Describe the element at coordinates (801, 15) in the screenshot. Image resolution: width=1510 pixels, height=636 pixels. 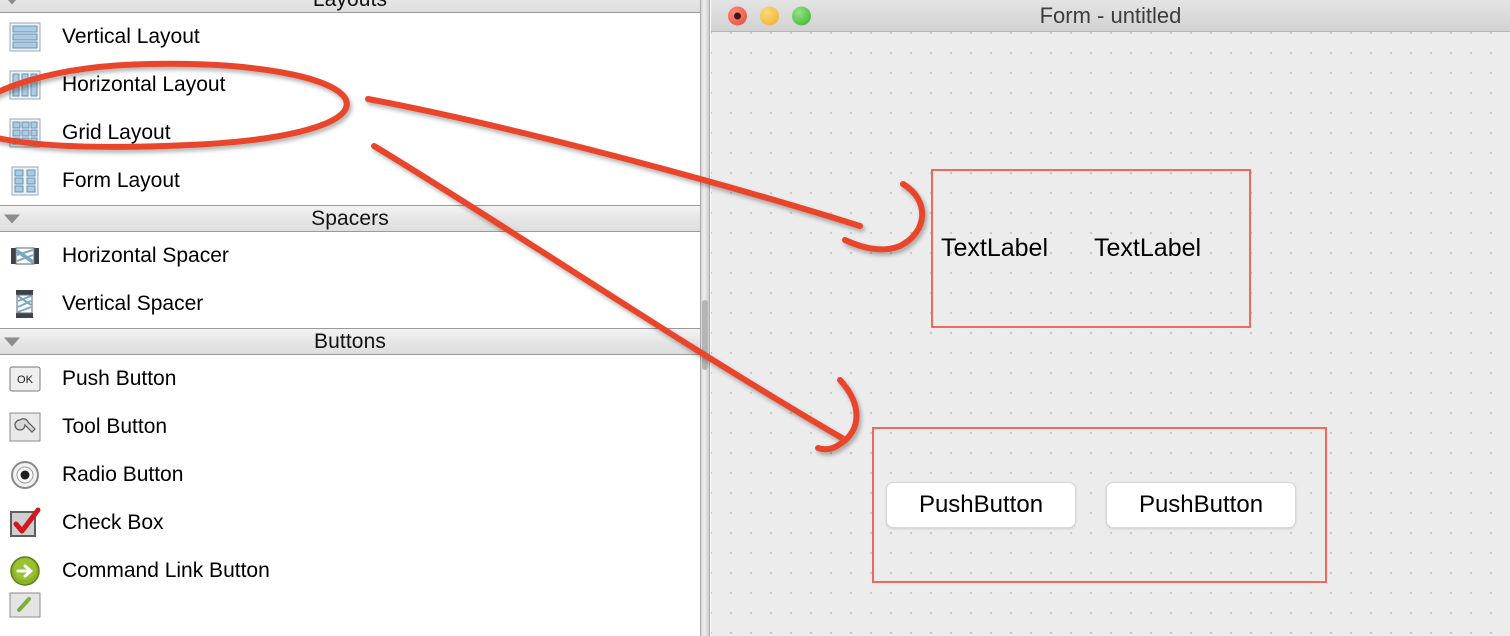
I see `zoom-button` at that location.